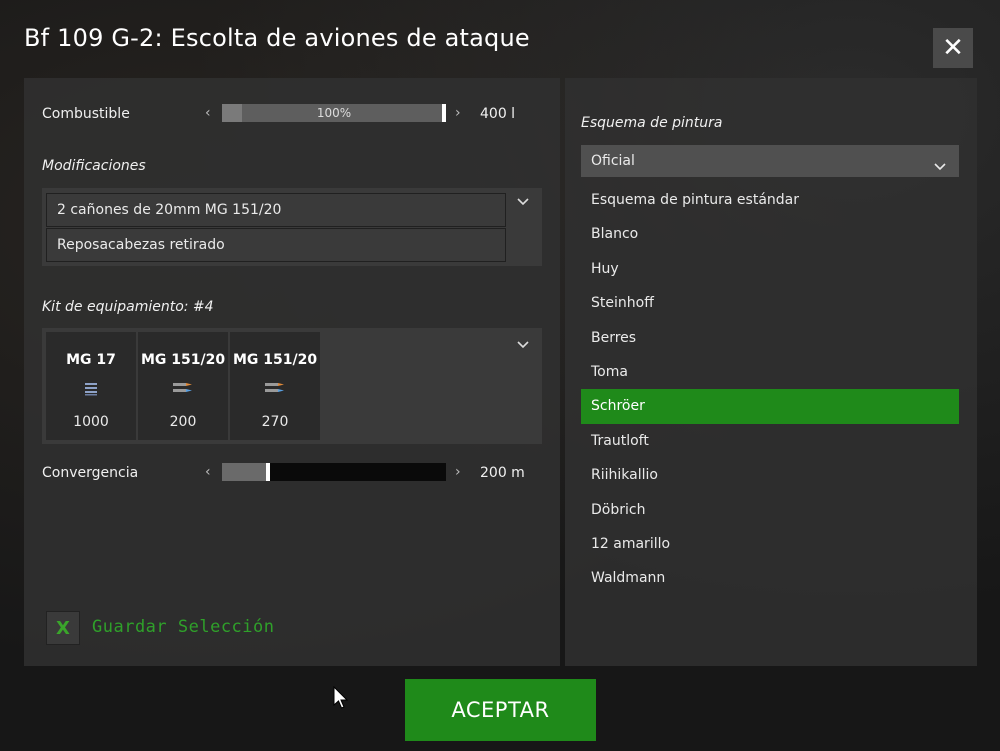 Image resolution: width=1000 pixels, height=751 pixels. I want to click on weapon-slot: MG 17 1000, so click(91, 386).